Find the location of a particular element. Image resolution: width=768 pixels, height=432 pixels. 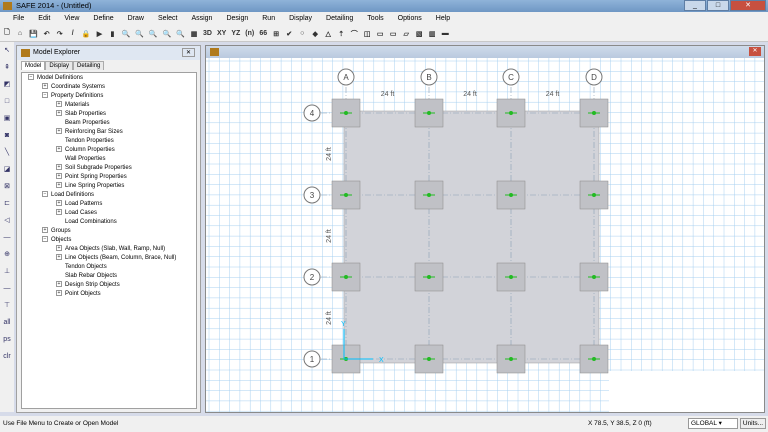

tree-item: + Reinforcing Bar Sizes is located at coordinates (109, 132).